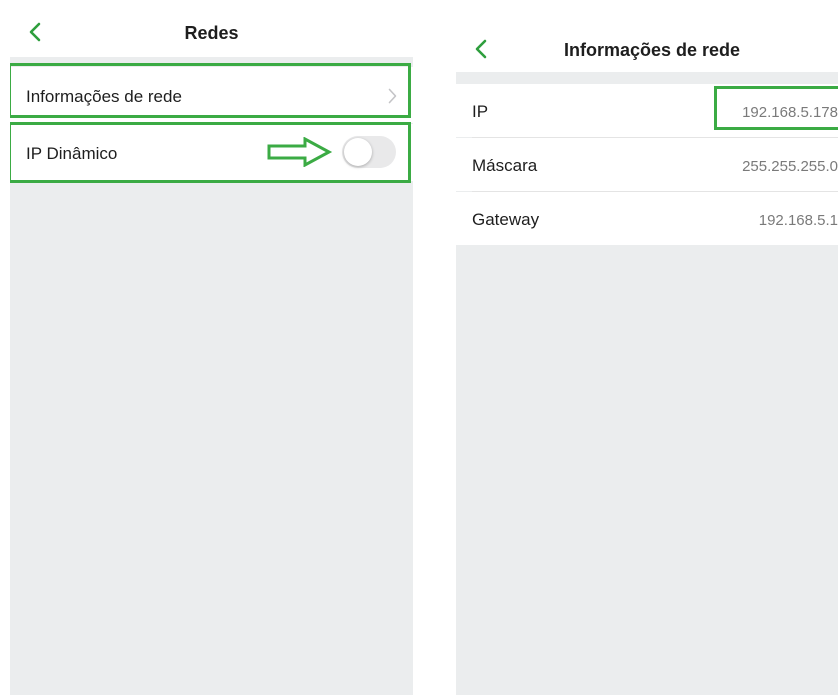 Image resolution: width=838 pixels, height=695 pixels. I want to click on page-title: Informações de rede, so click(652, 50).